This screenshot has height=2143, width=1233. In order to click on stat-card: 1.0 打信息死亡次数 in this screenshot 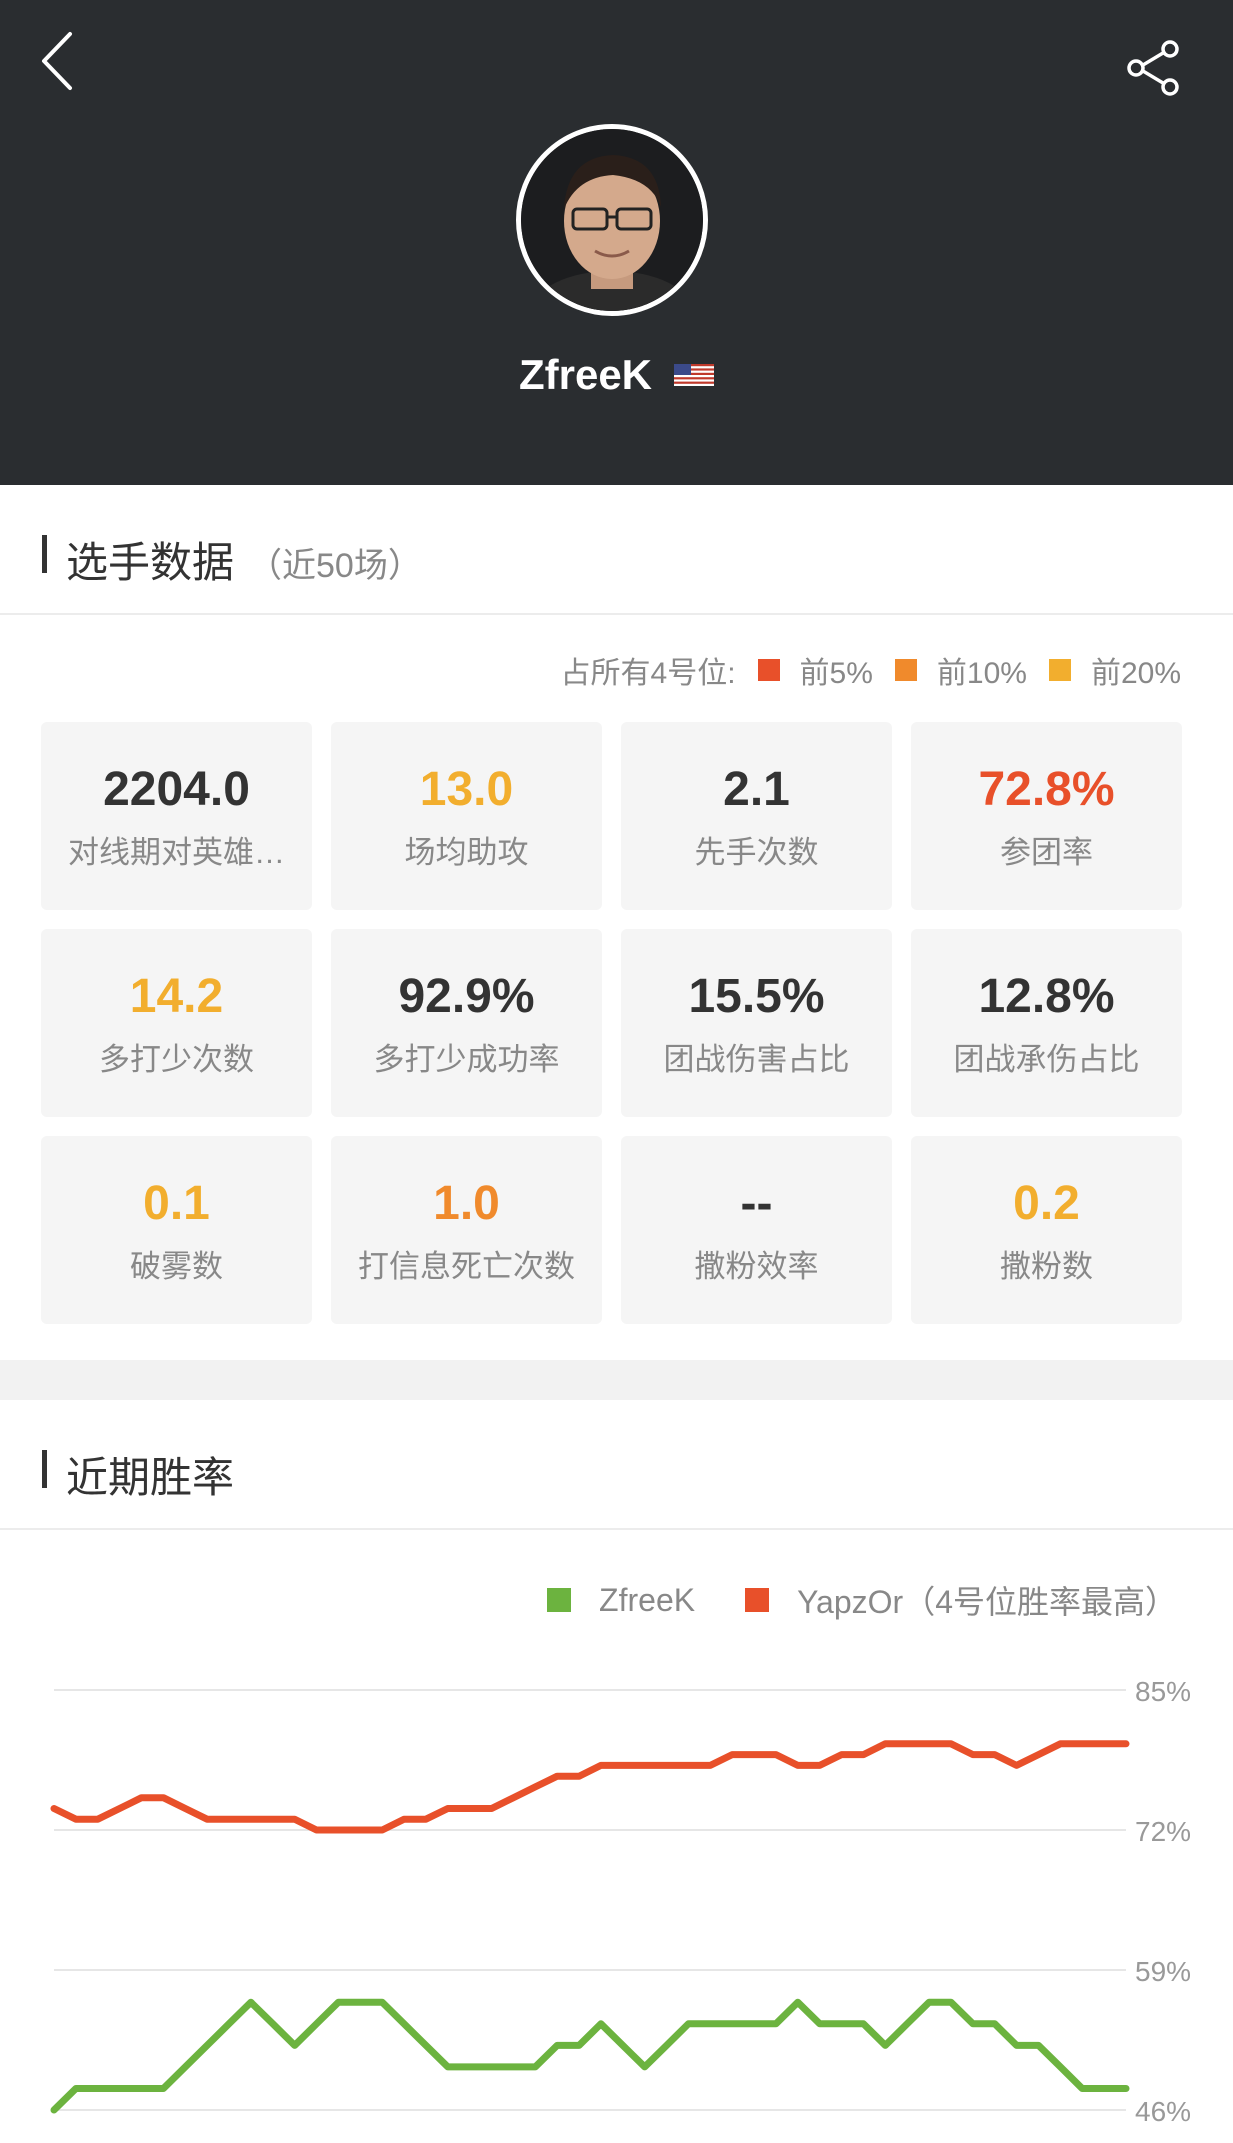, I will do `click(466, 1230)`.